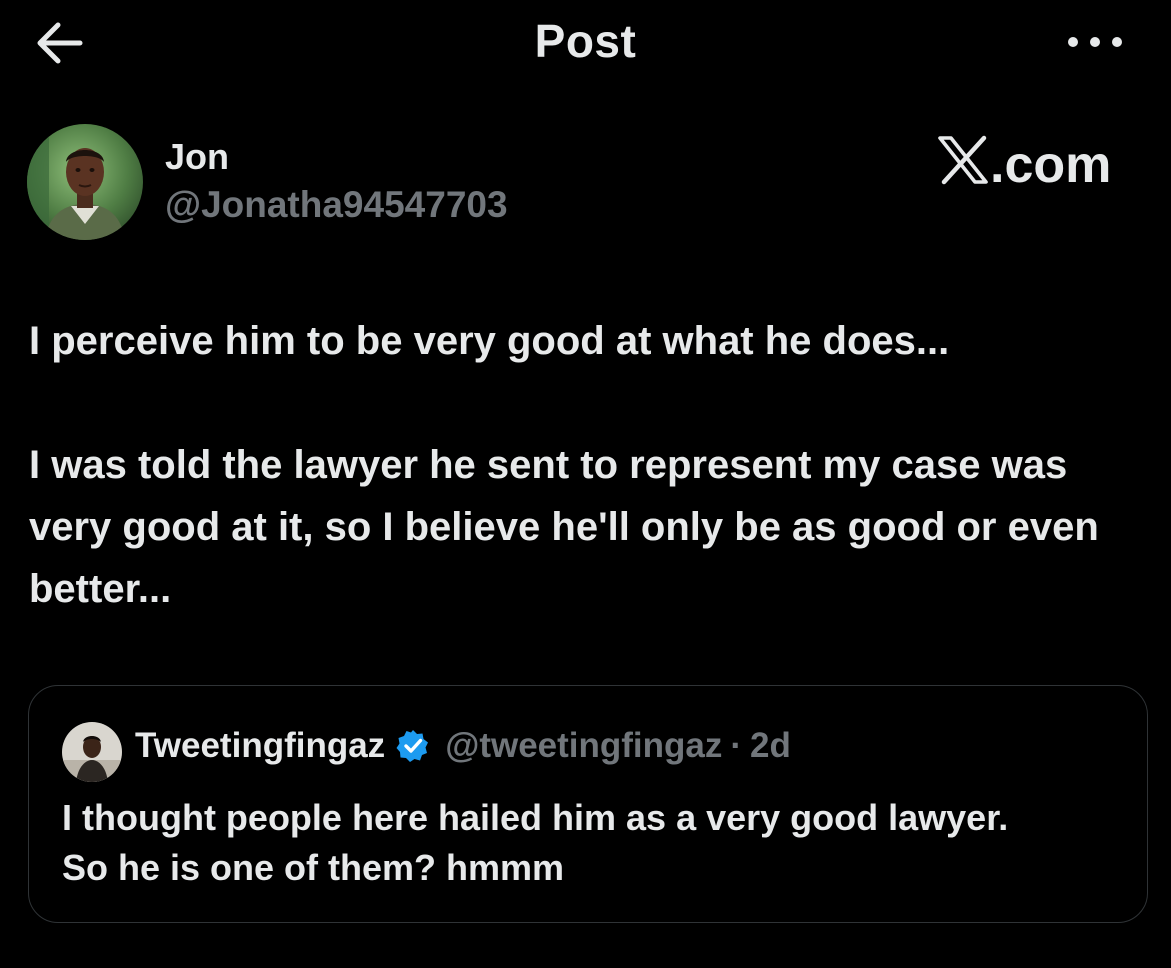 The image size is (1171, 968). I want to click on x-logo-icon: .com, so click(1031, 161).